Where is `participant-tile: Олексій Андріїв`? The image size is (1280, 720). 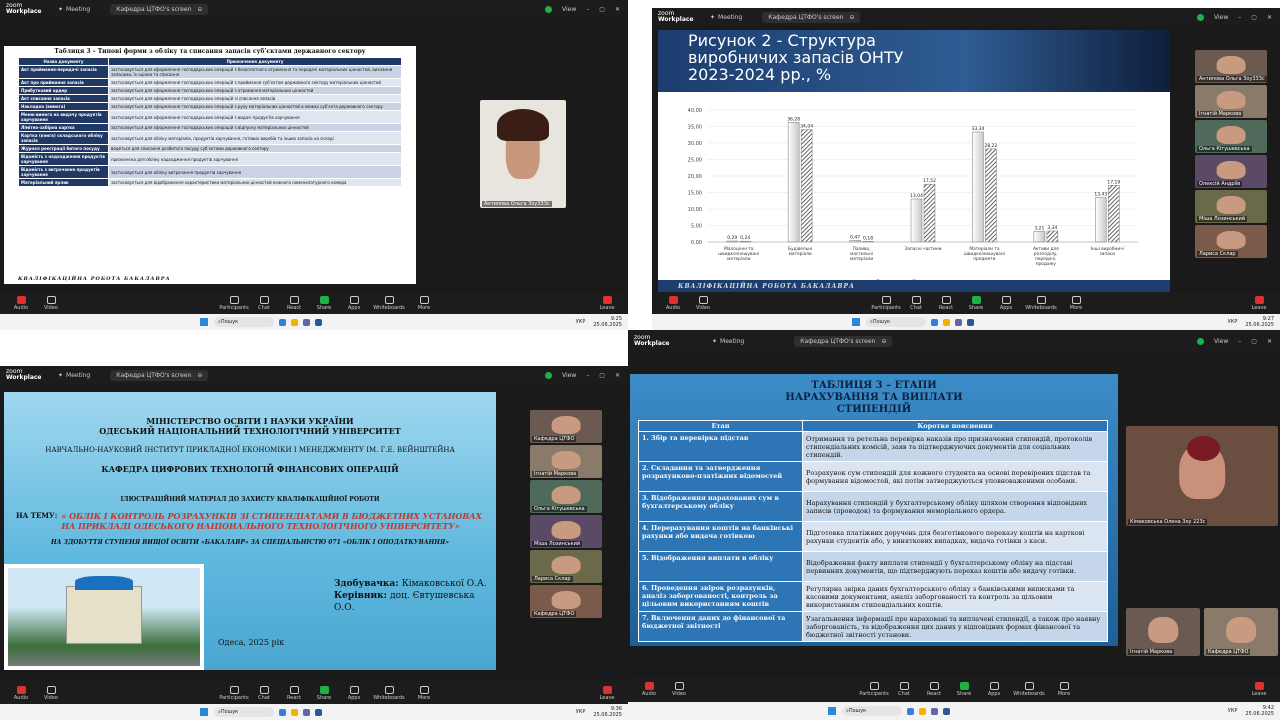
participant-tile: Олексій Андріїв is located at coordinates (1231, 171).